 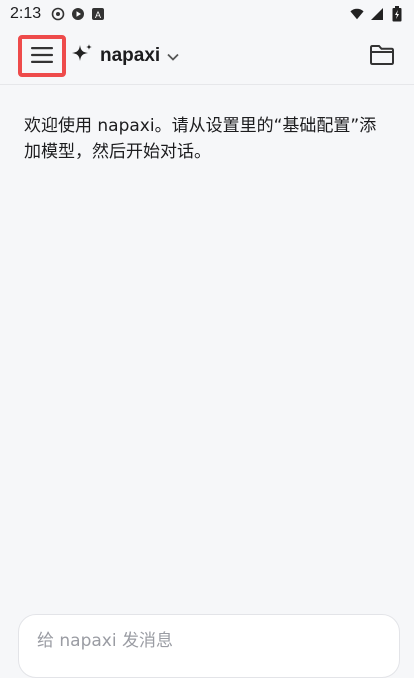 What do you see at coordinates (397, 14) in the screenshot?
I see `battery-icon` at bounding box center [397, 14].